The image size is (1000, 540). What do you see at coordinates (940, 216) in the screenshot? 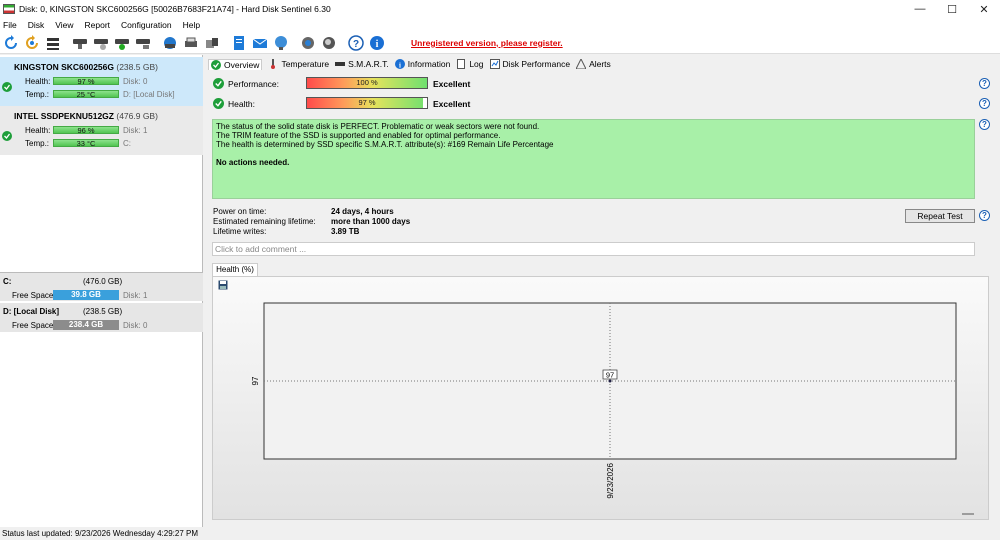
I see `repeat-test-button: Repeat Test` at bounding box center [940, 216].